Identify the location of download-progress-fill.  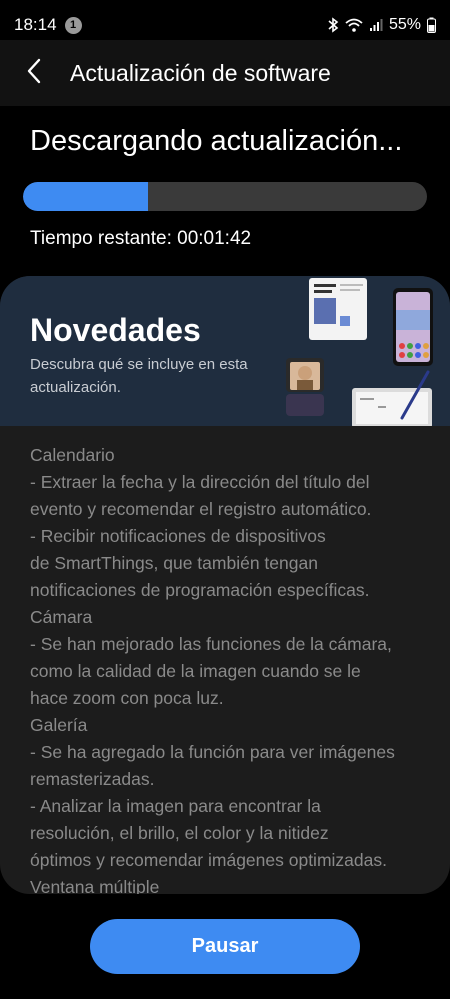
(86, 196).